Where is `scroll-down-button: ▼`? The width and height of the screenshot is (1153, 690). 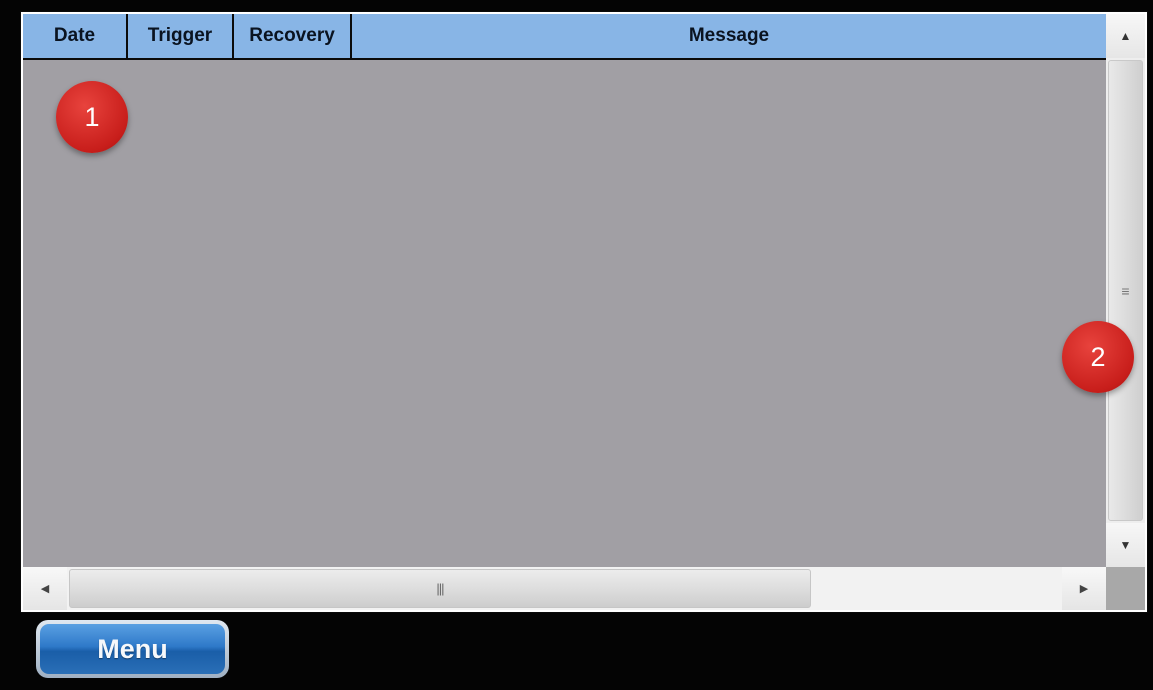
scroll-down-button: ▼ is located at coordinates (1125, 545).